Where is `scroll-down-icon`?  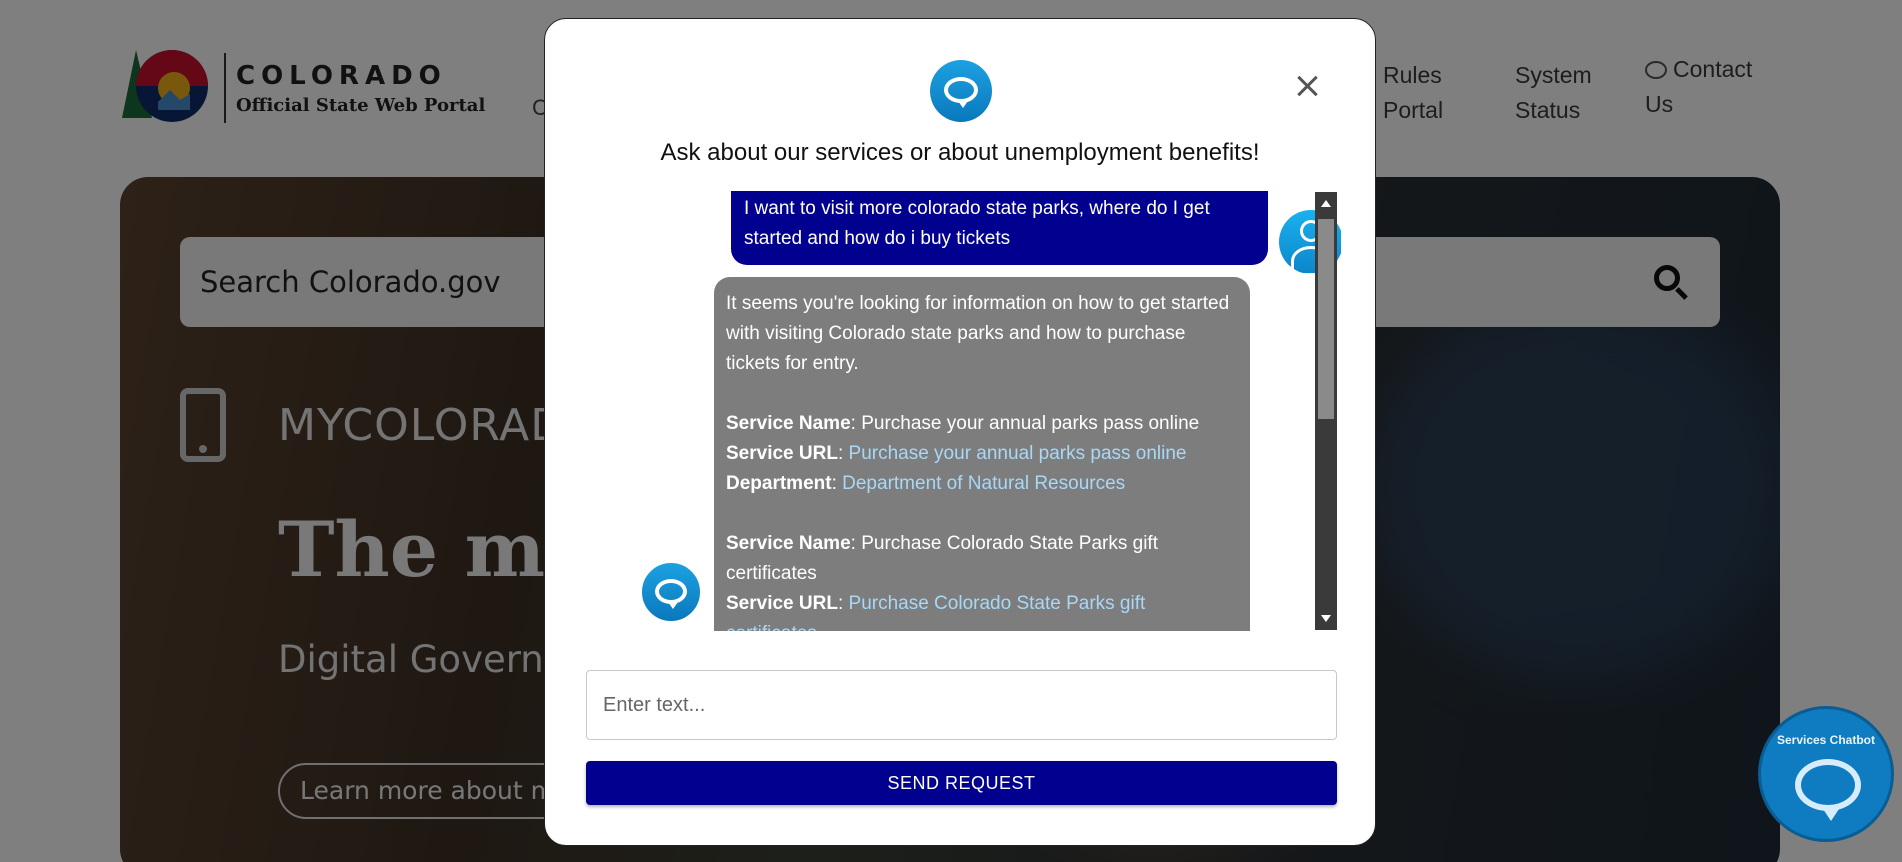
scroll-down-icon is located at coordinates (1326, 618).